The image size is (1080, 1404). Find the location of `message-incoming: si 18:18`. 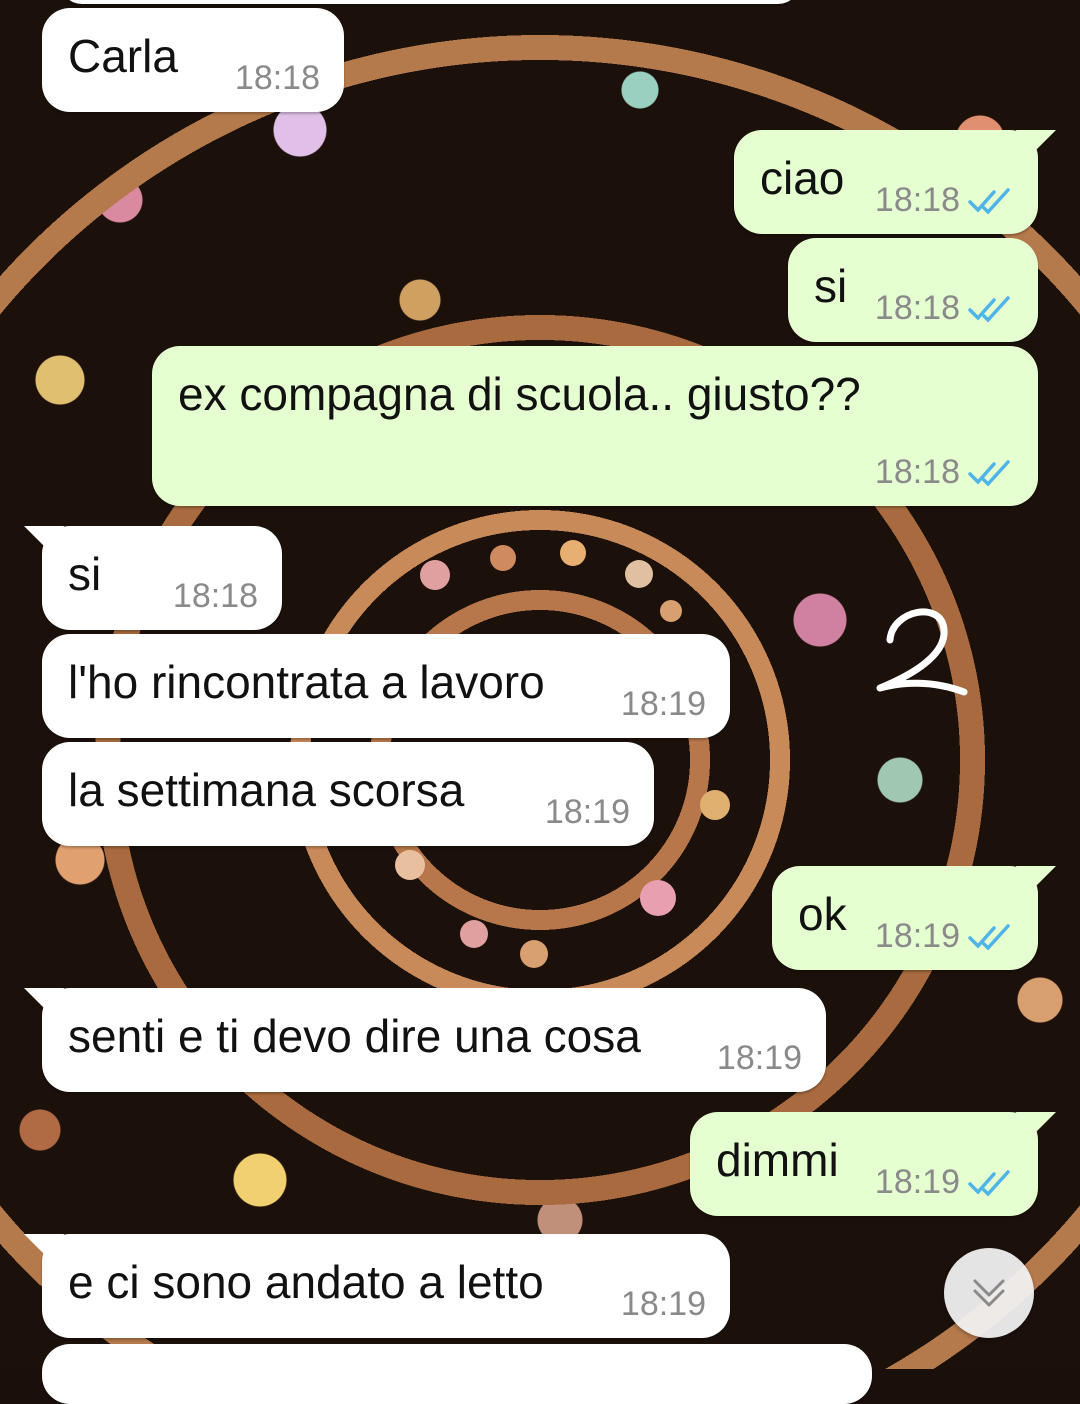

message-incoming: si 18:18 is located at coordinates (153, 578).